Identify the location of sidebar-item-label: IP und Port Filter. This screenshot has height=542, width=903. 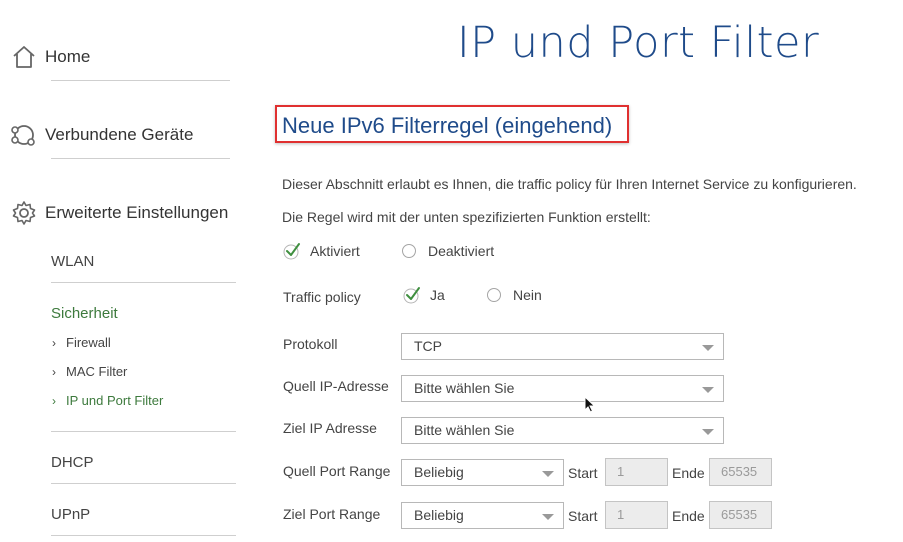
(115, 400).